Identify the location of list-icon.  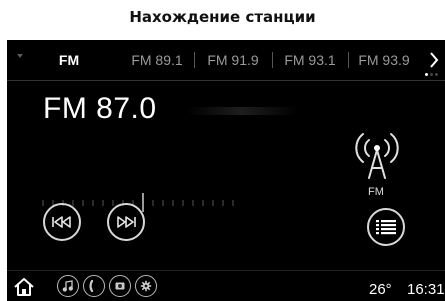
(386, 227).